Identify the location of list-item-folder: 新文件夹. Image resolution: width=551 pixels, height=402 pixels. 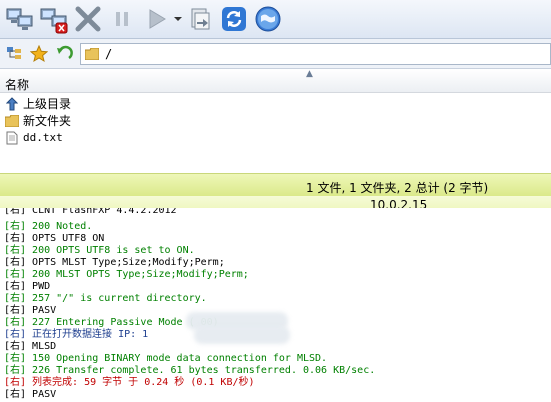
(35, 120).